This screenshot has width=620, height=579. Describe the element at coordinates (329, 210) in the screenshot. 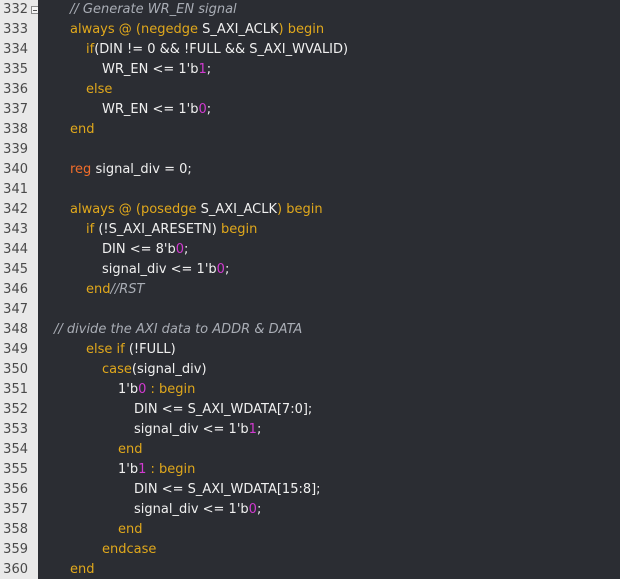

I see `code-line: always @ (posedge S_AXI_ACLK) begin` at that location.